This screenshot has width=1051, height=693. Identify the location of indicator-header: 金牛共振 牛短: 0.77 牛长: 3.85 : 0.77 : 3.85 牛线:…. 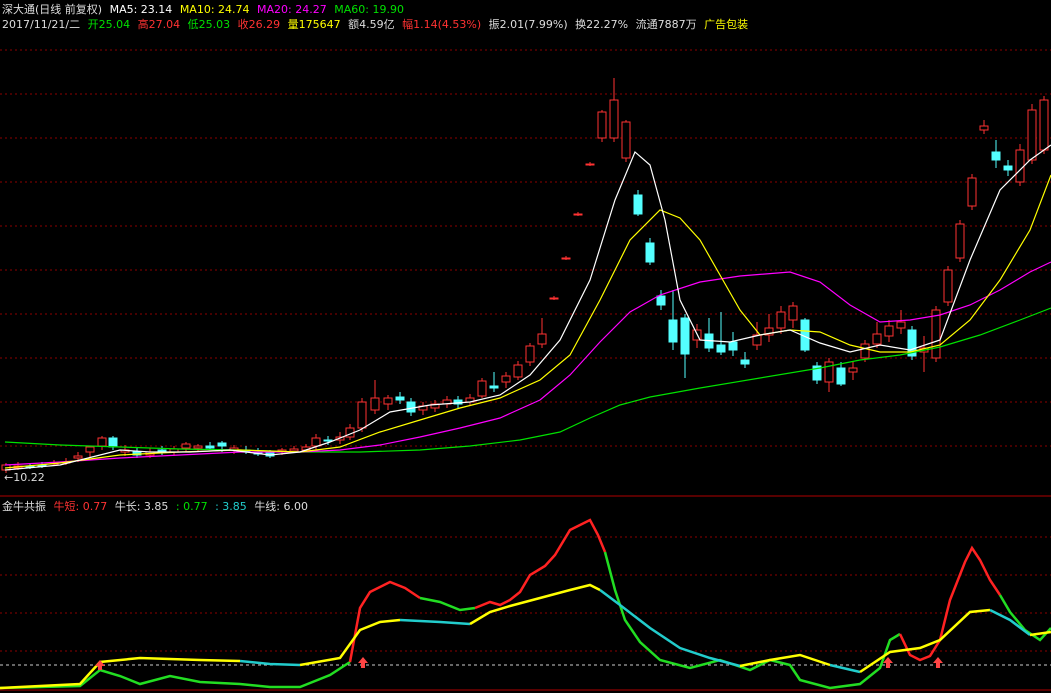
(157, 507).